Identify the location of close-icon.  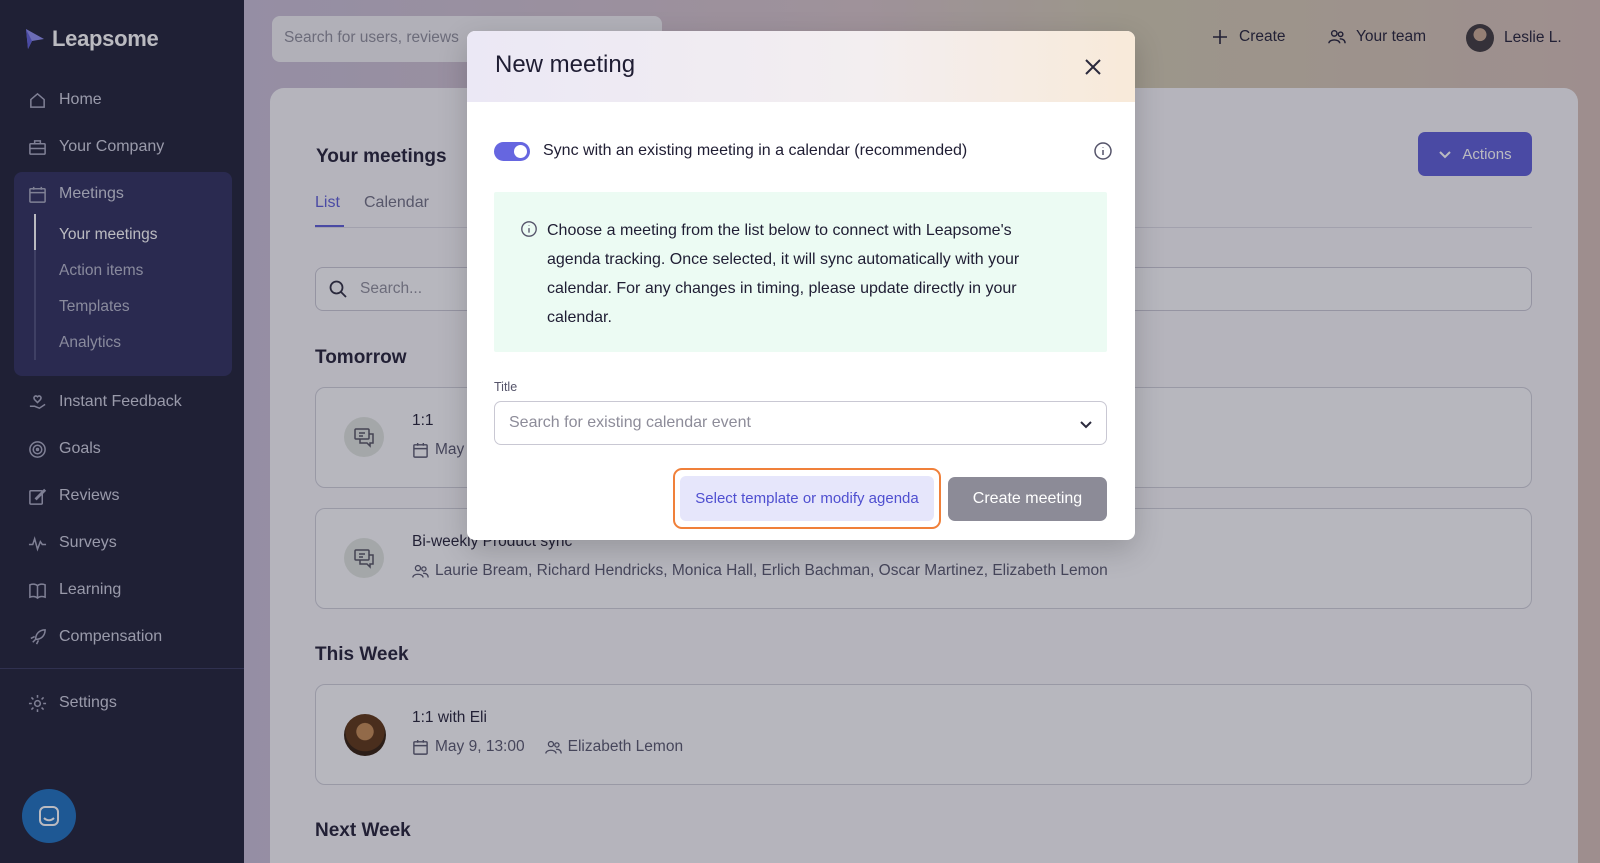
(1093, 67).